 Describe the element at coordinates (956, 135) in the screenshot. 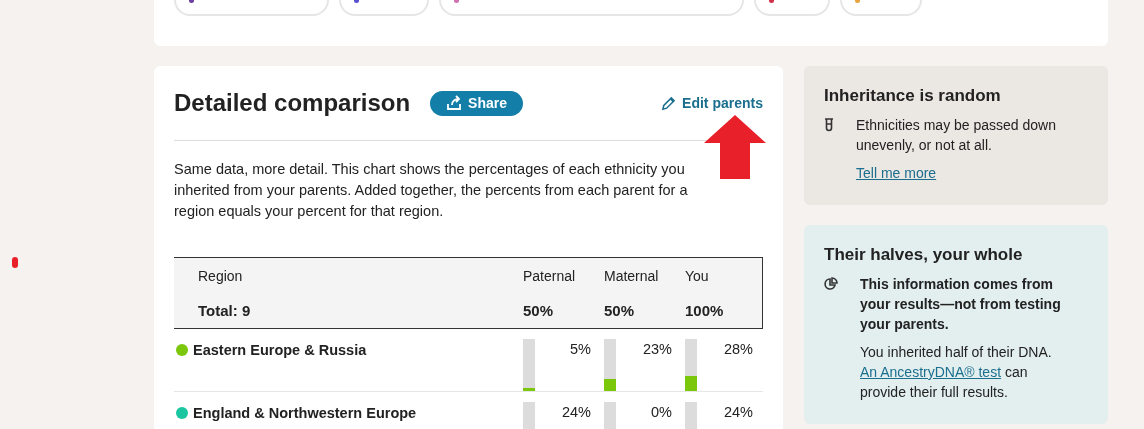

I see `card-text: Ethnicities may be passed down unevenly, or not at all.` at that location.